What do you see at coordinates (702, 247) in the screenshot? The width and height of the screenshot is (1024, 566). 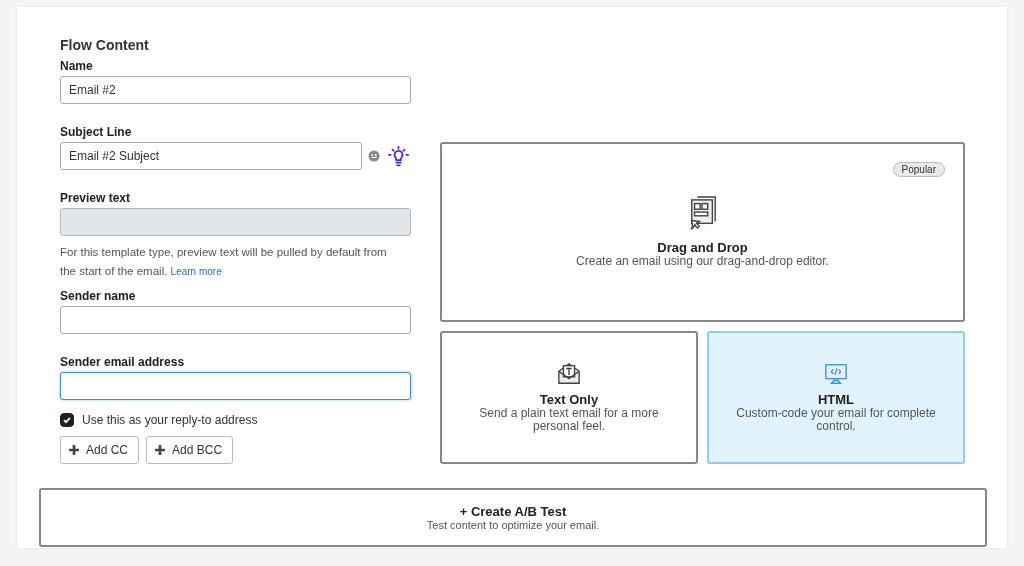 I see `template-title: Drag and Drop` at bounding box center [702, 247].